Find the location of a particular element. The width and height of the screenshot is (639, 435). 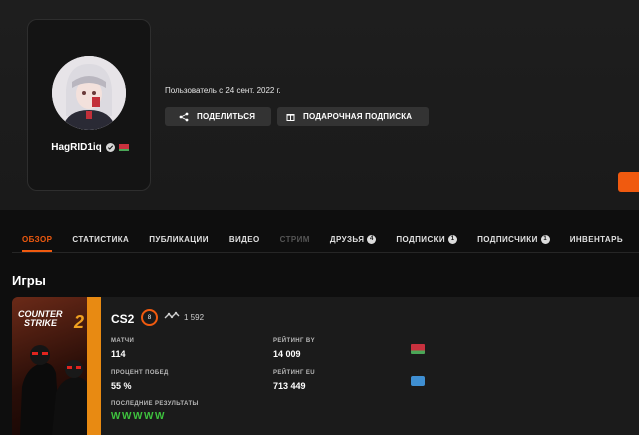

tab-followers: ПОДПИСЧИКИ 1 is located at coordinates (513, 239).